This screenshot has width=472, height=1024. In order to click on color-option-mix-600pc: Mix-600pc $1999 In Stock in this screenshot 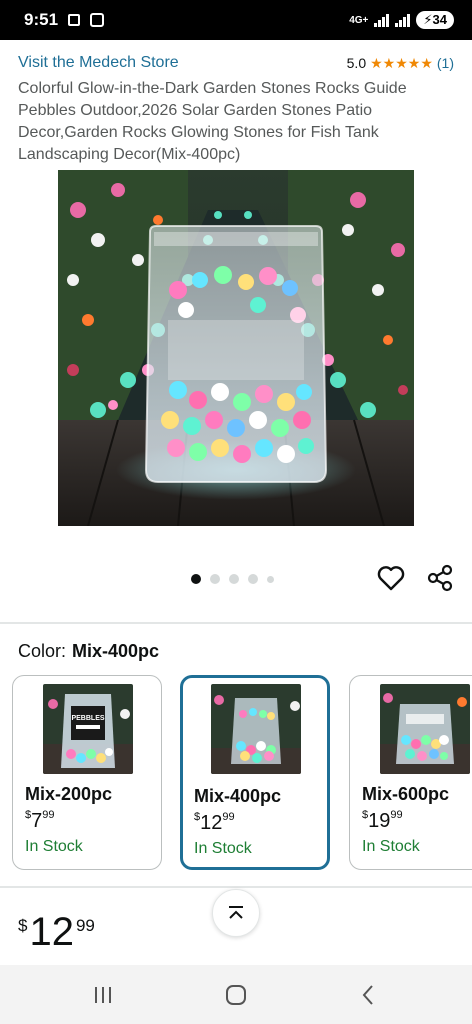, I will do `click(410, 772)`.